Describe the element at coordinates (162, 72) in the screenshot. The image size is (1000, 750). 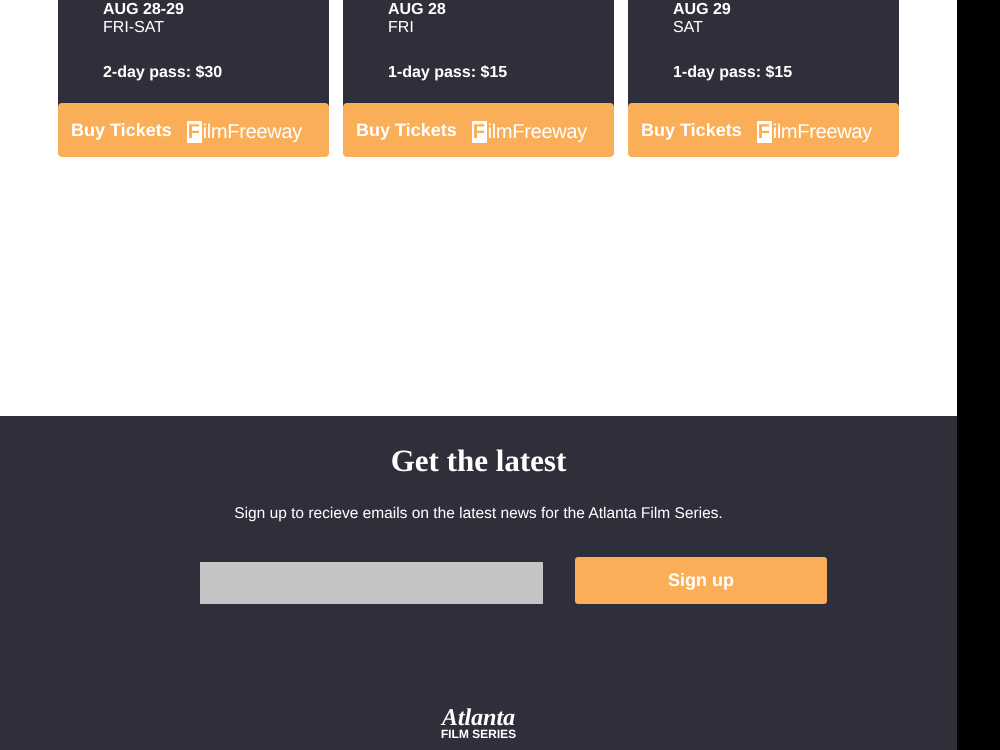
I see `pass-price: 2-day pass: $30` at that location.